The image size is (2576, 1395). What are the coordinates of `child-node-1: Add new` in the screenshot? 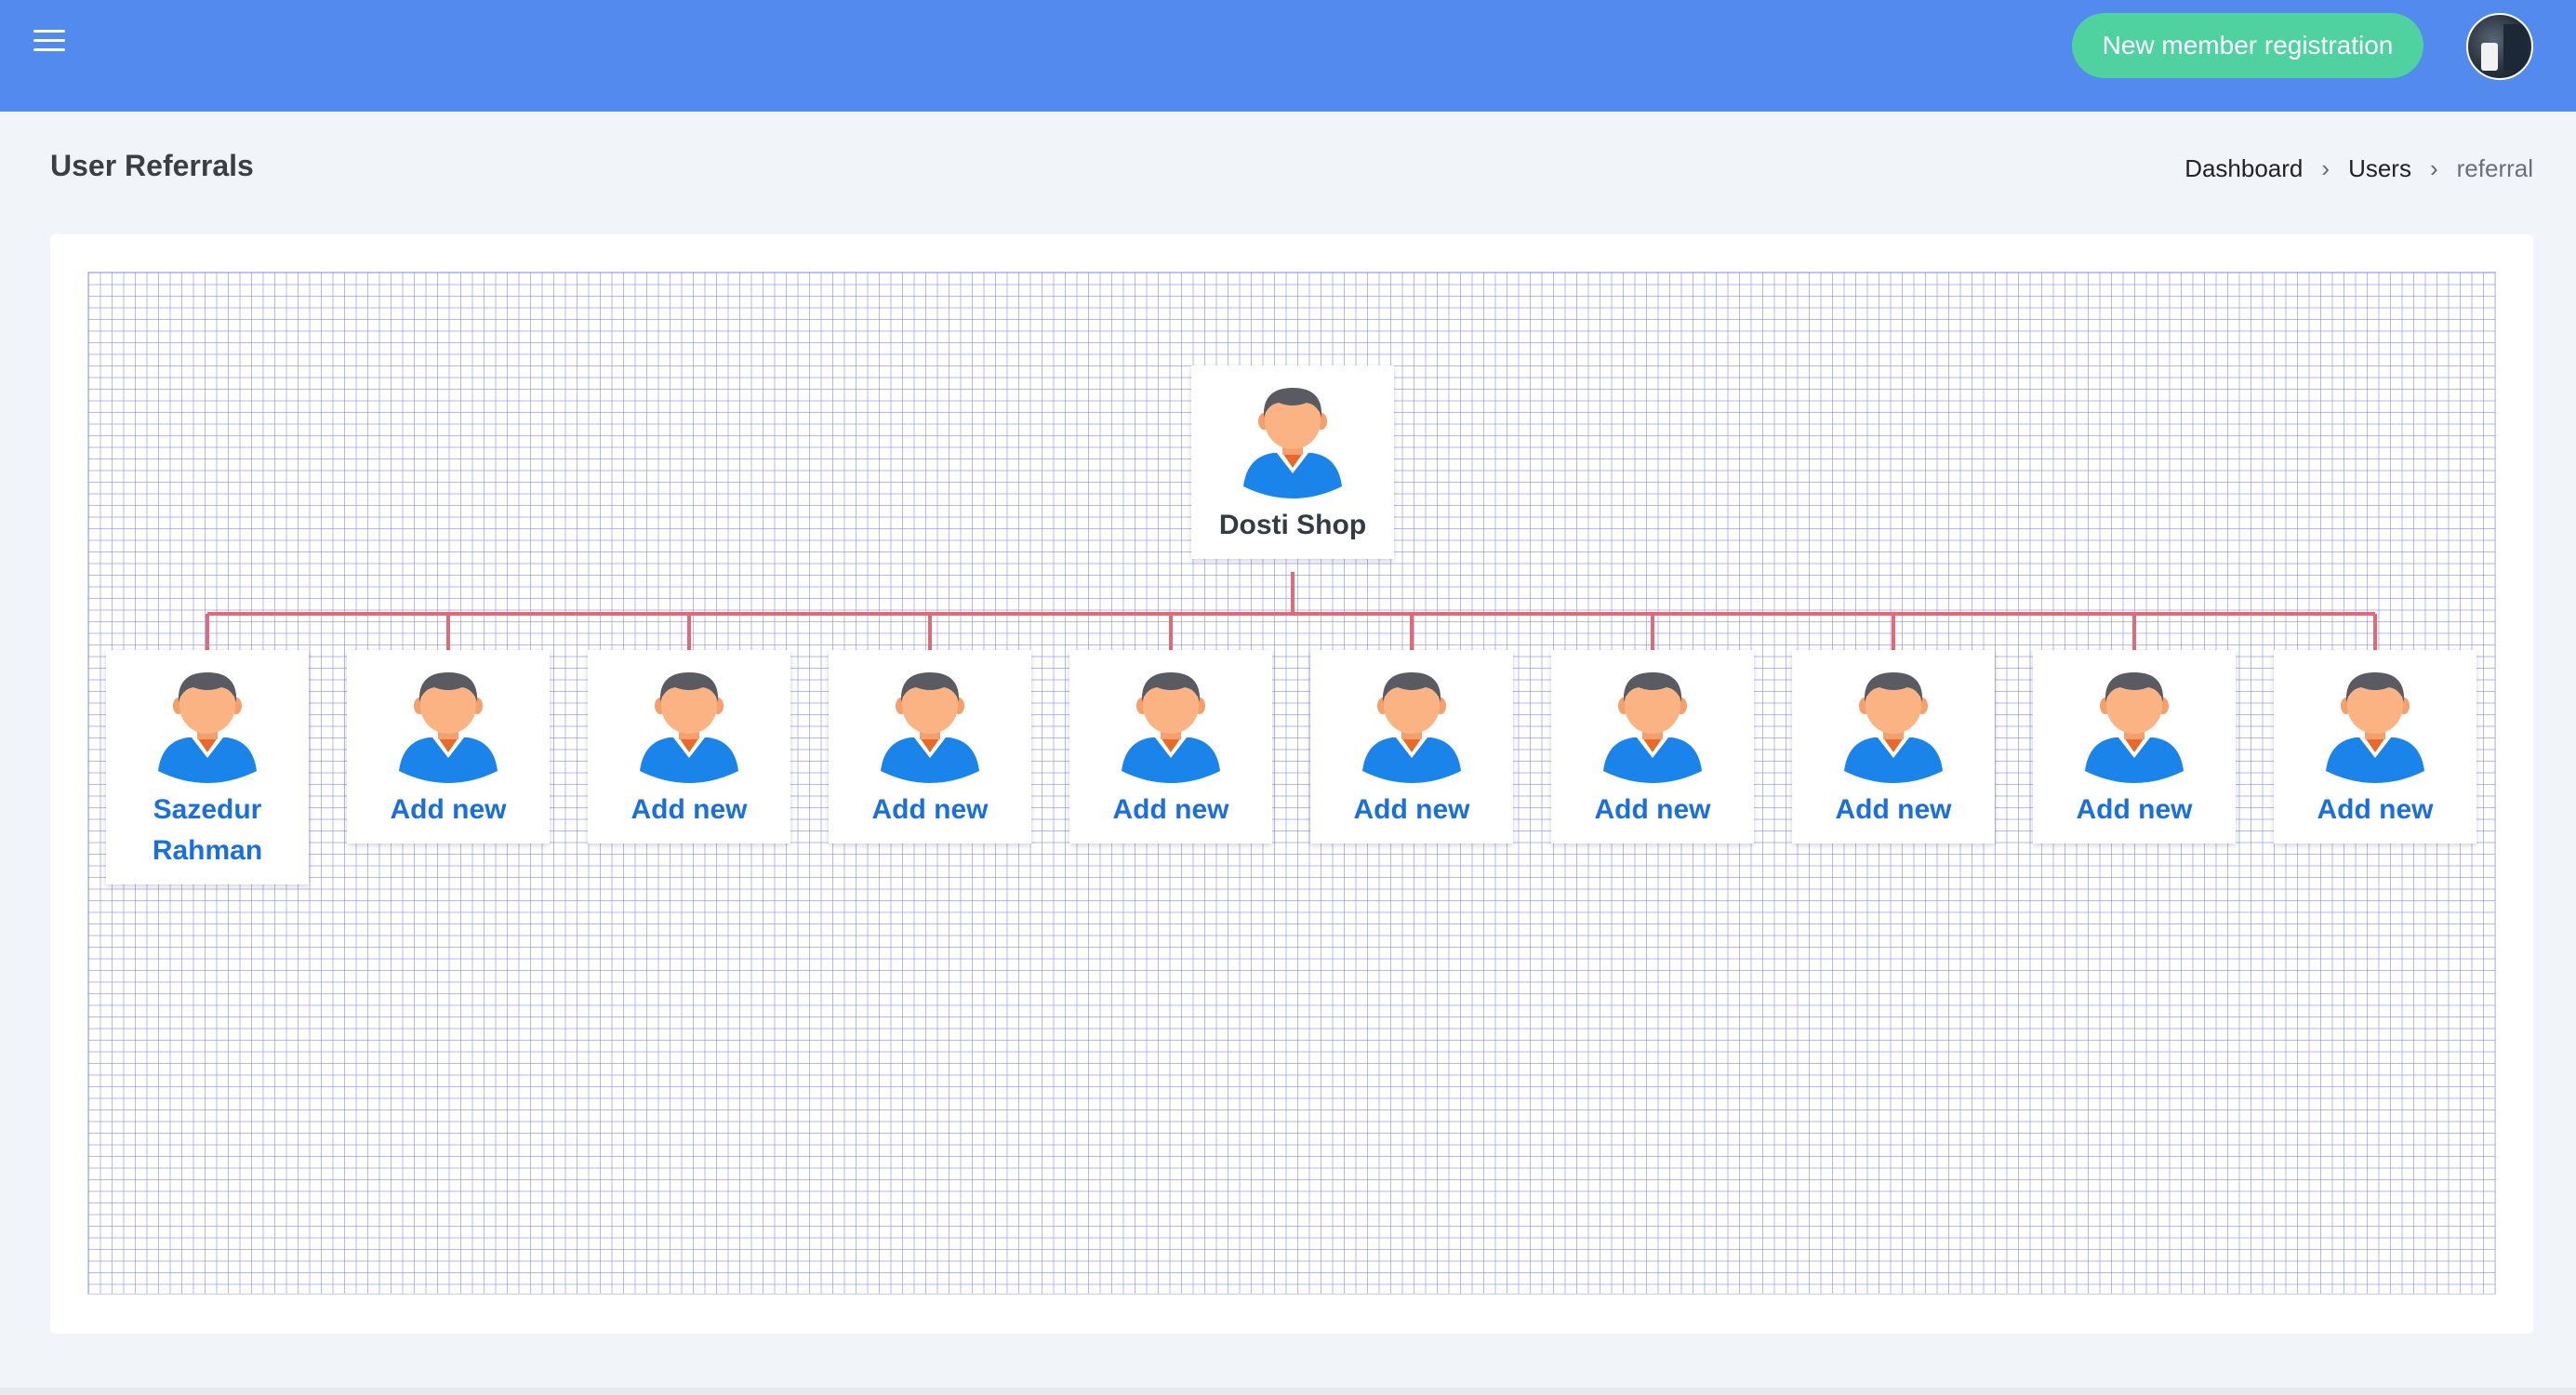 It's located at (448, 747).